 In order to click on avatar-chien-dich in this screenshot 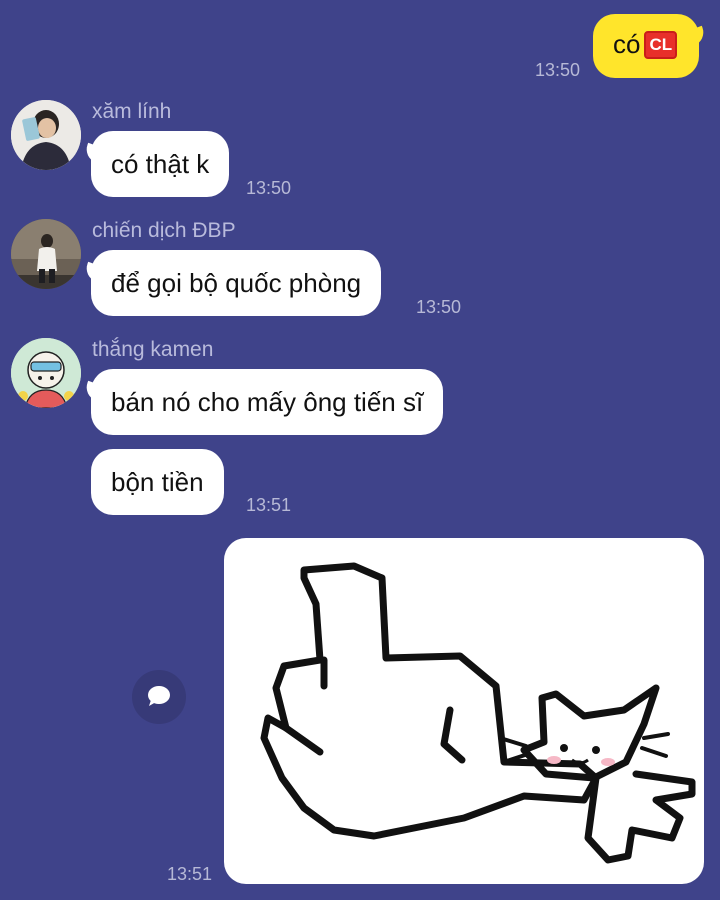, I will do `click(46, 254)`.